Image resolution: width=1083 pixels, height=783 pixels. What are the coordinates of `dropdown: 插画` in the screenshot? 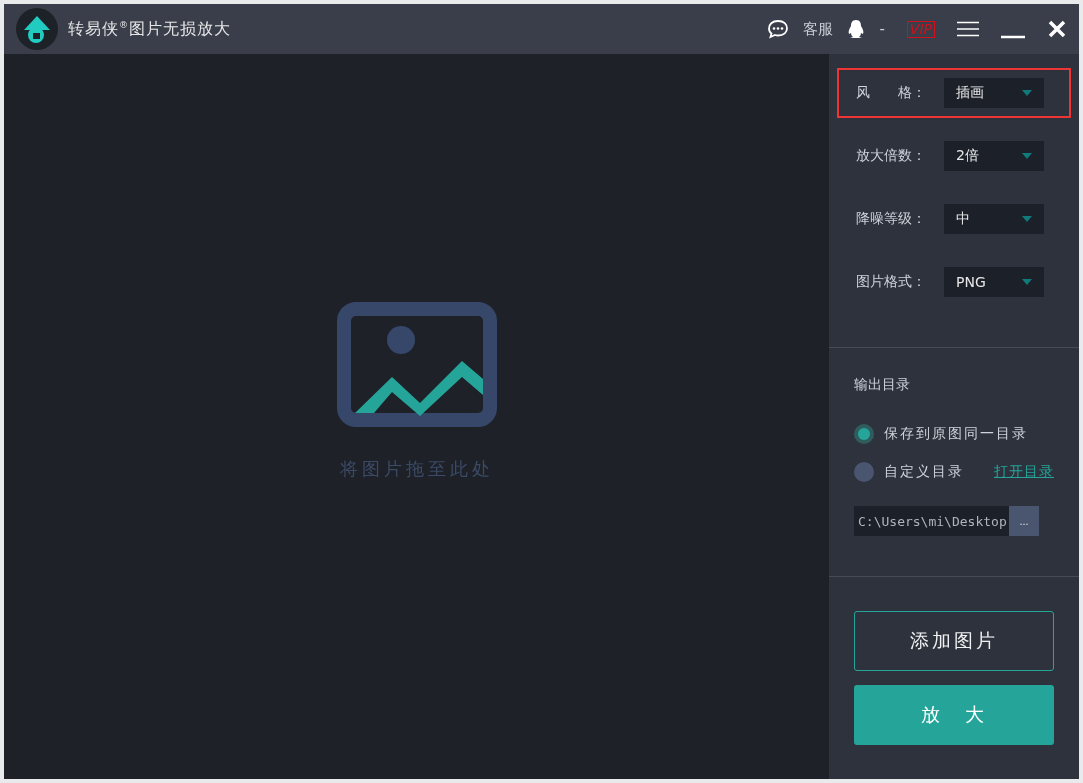 It's located at (994, 93).